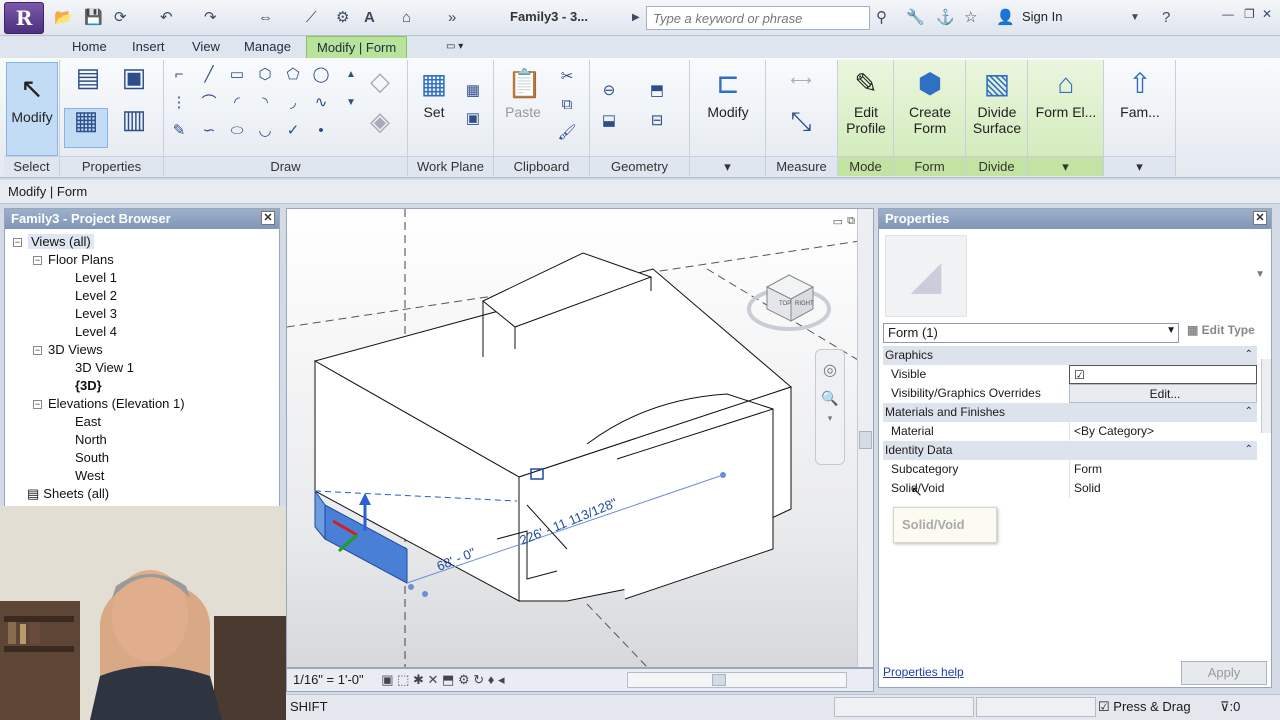  What do you see at coordinates (1042, 16) in the screenshot?
I see `sign-in-link: Sign In` at bounding box center [1042, 16].